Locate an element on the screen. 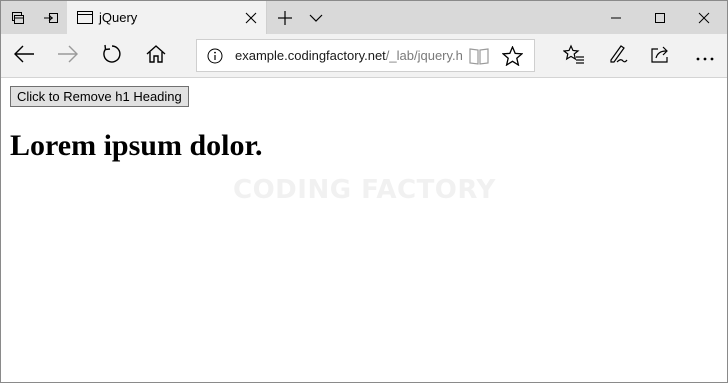 This screenshot has width=728, height=383. watermark: CODING FACTORY is located at coordinates (364, 190).